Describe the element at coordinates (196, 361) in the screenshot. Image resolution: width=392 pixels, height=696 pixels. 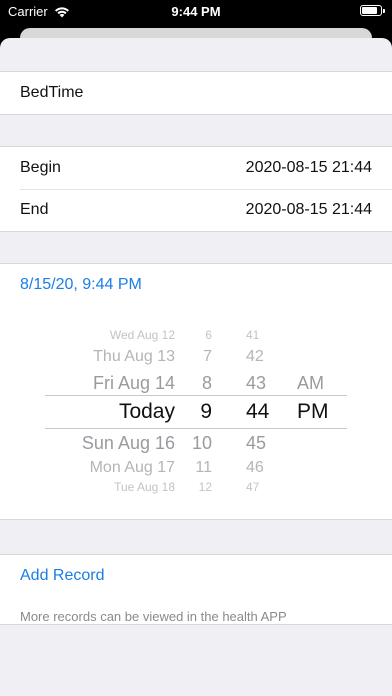
I see `picker-row: Thu Aug 13 7 42` at that location.